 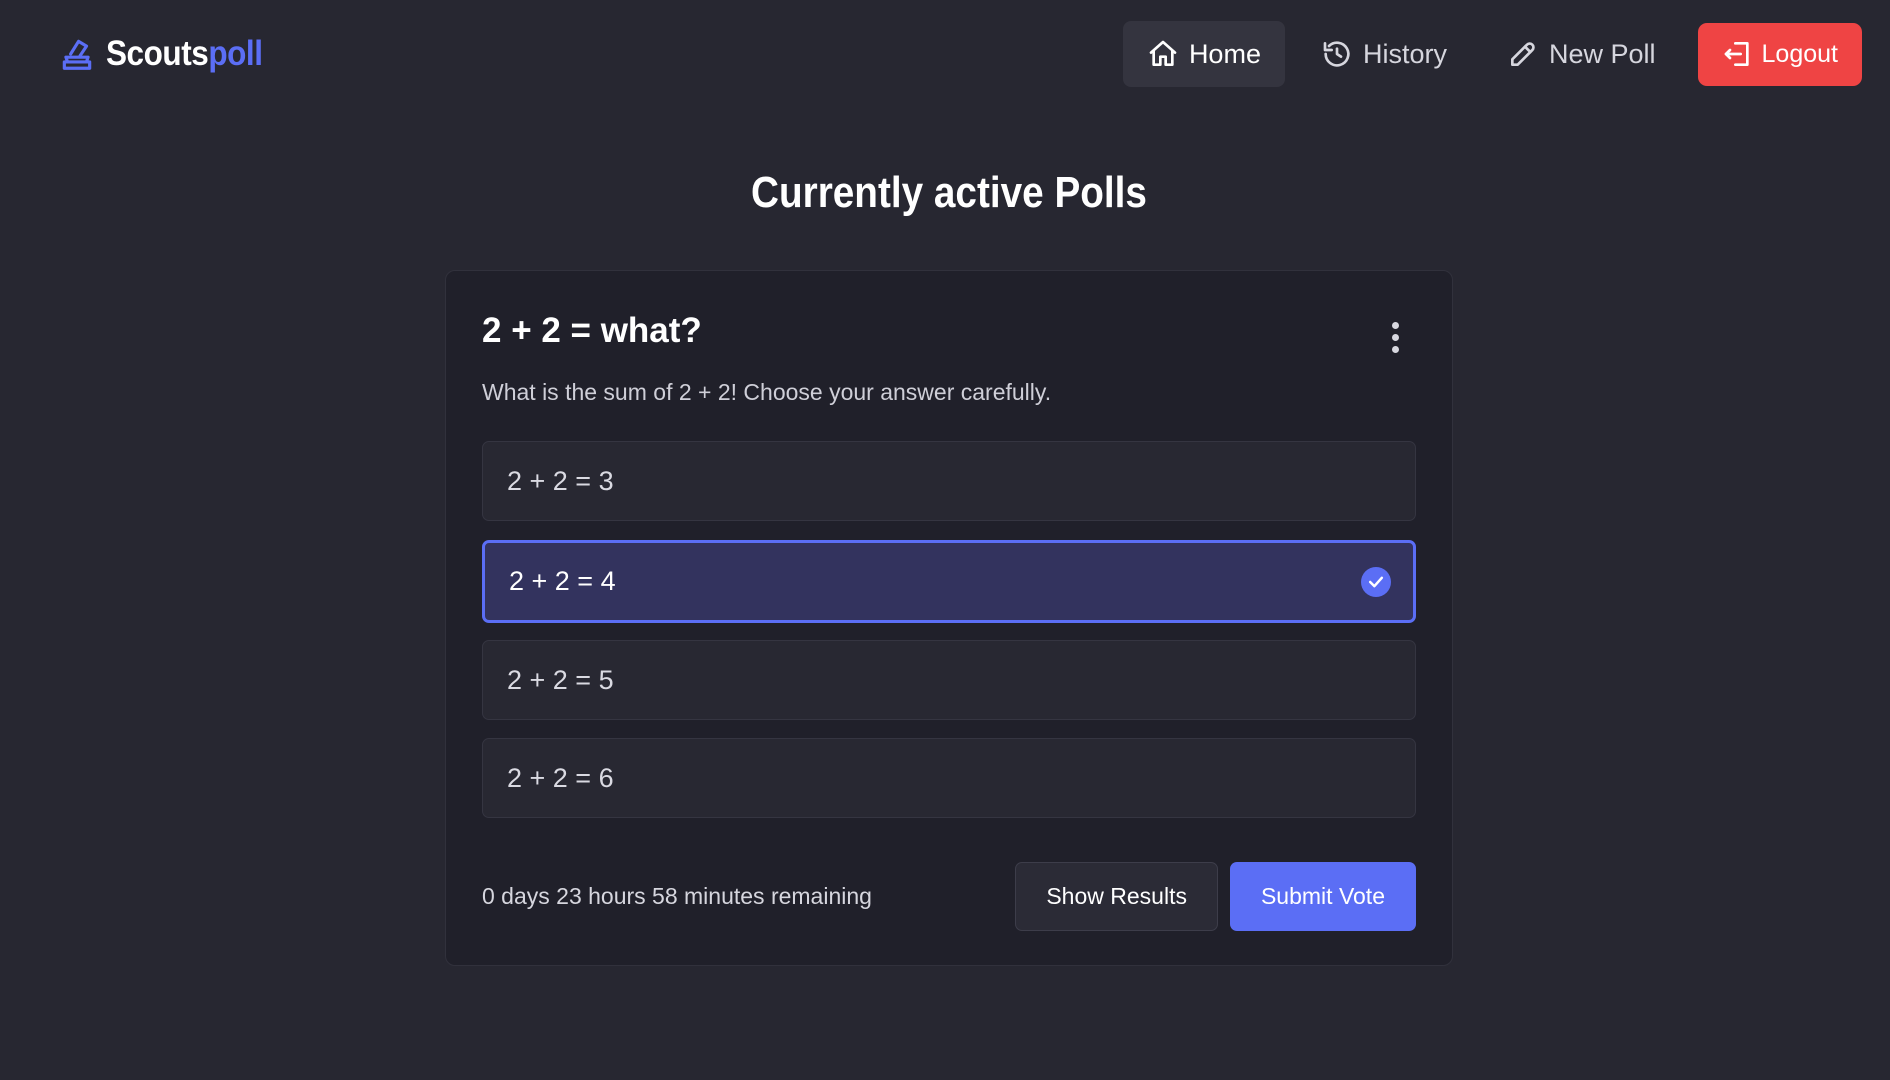 What do you see at coordinates (1116, 896) in the screenshot?
I see `show-results-button: Show Results` at bounding box center [1116, 896].